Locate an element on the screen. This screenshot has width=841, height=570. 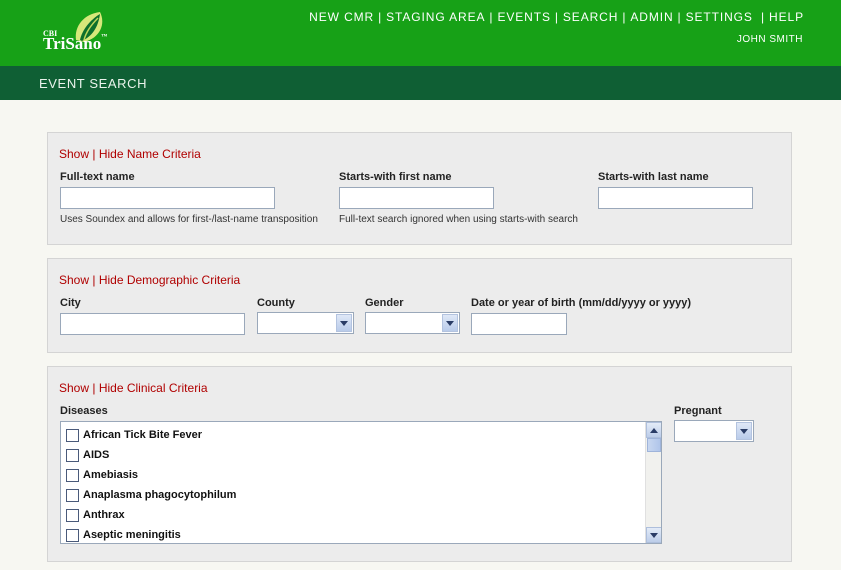
scroll-down-icon is located at coordinates (653, 535).